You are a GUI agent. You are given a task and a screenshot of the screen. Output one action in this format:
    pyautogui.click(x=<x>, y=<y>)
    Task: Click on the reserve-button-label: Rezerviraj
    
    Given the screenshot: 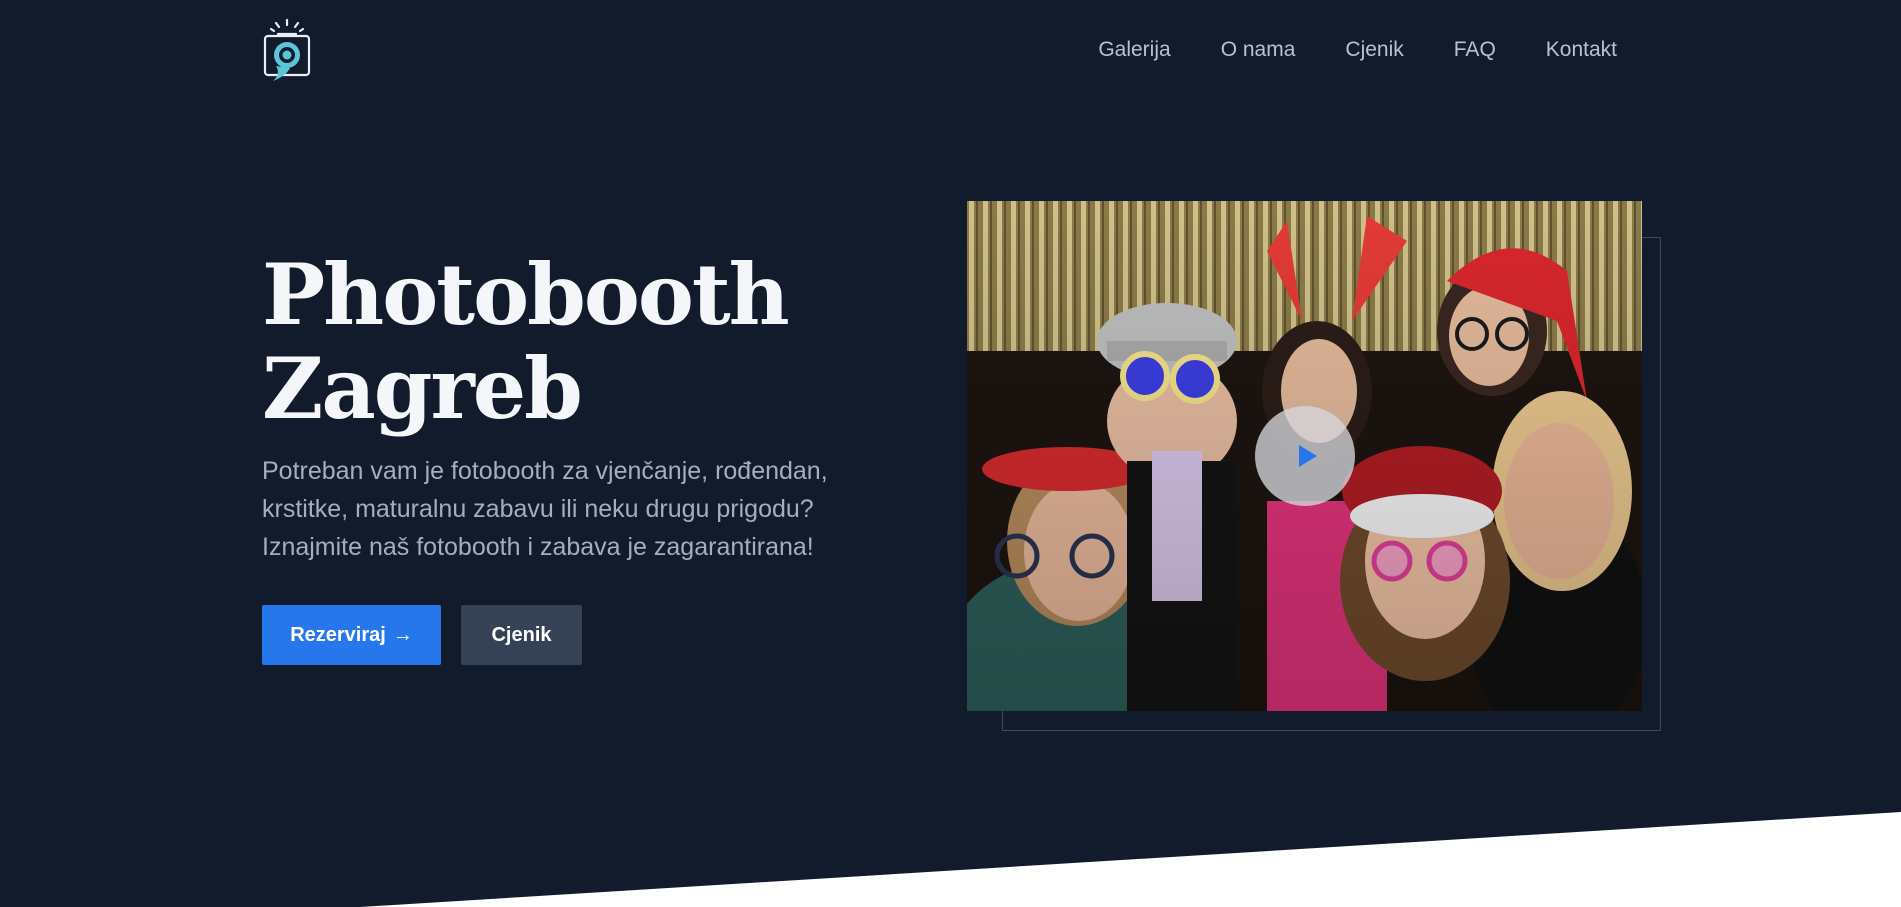 What is the action you would take?
    pyautogui.click(x=338, y=634)
    